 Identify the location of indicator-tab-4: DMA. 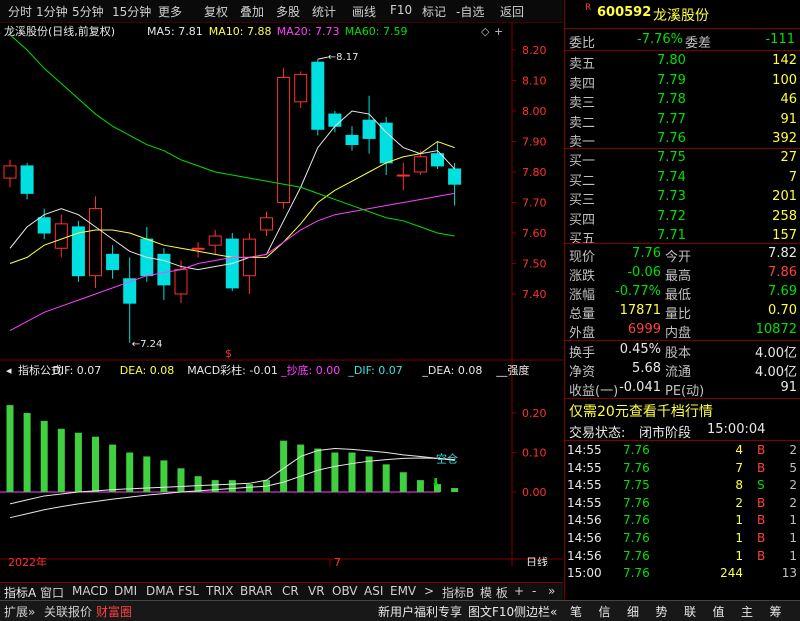
(160, 591).